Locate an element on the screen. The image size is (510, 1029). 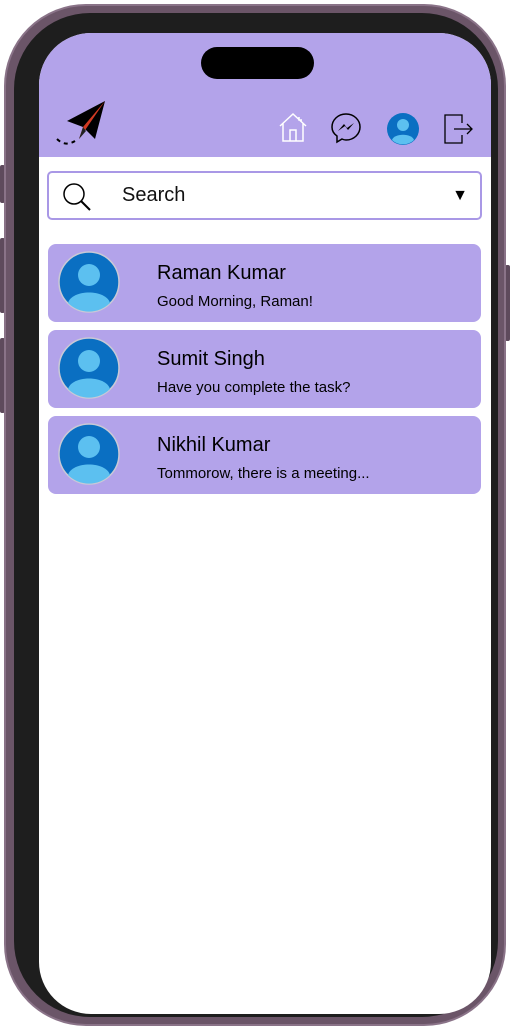
caret-down-icon: ▼ is located at coordinates (460, 196).